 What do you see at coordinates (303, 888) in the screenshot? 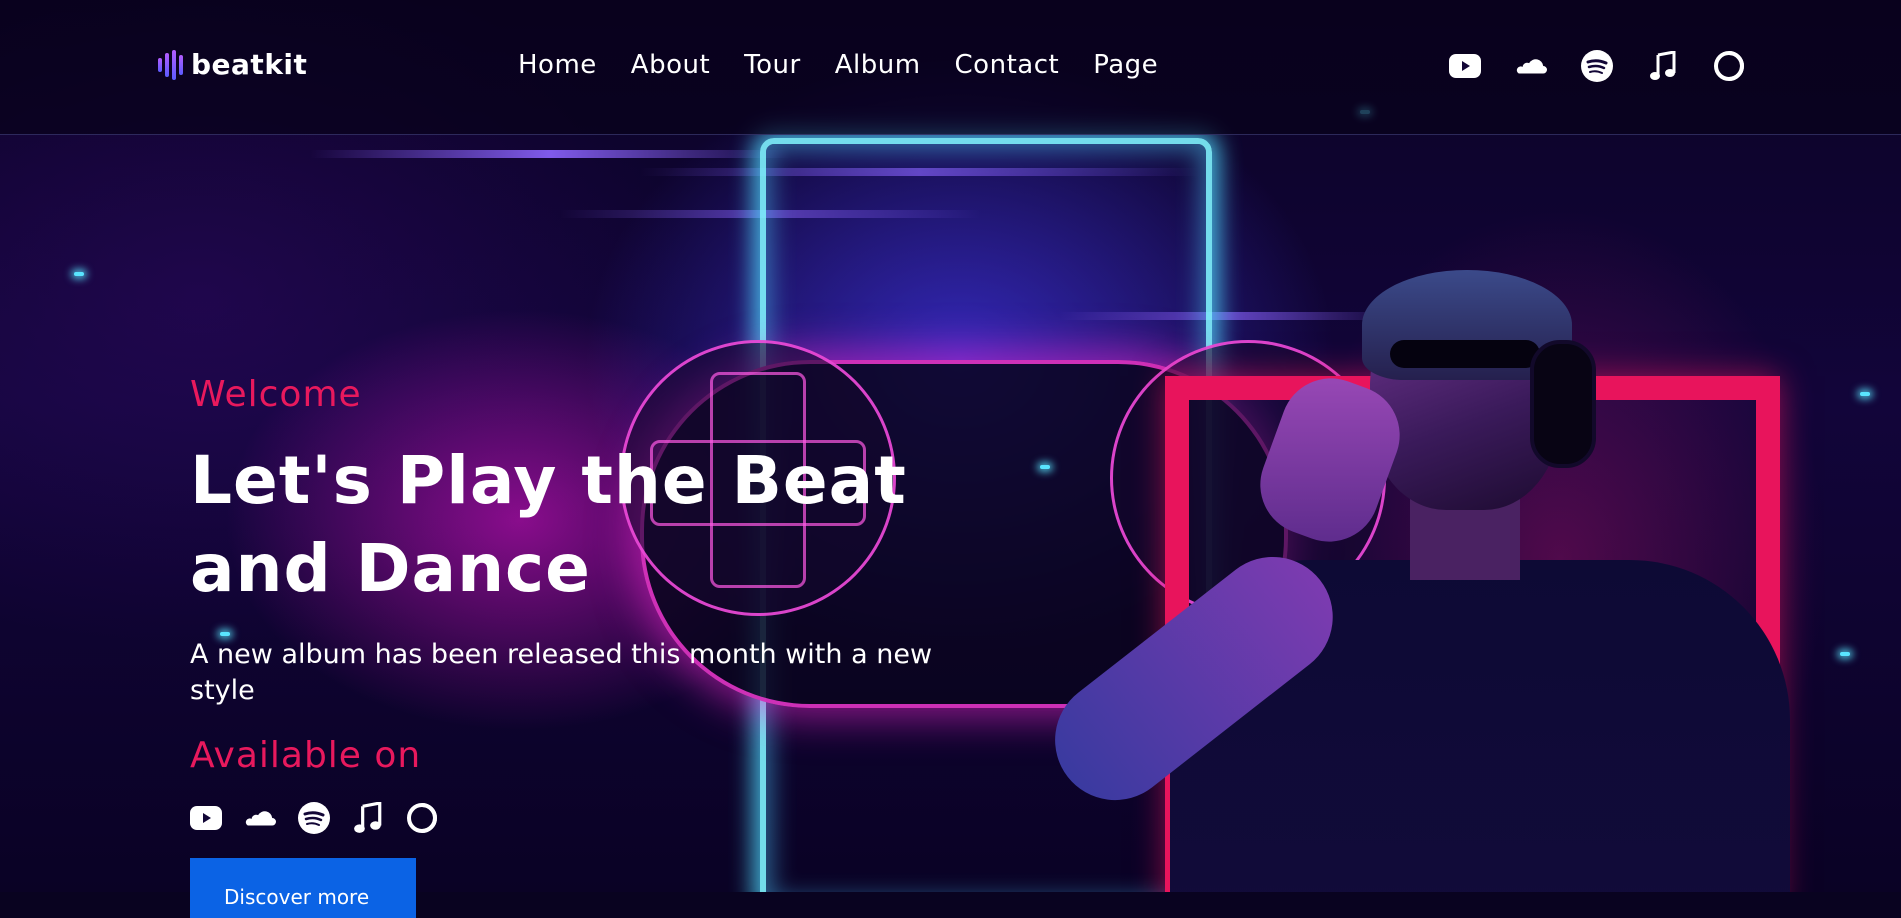
I see `discover-more-button: Discover more` at bounding box center [303, 888].